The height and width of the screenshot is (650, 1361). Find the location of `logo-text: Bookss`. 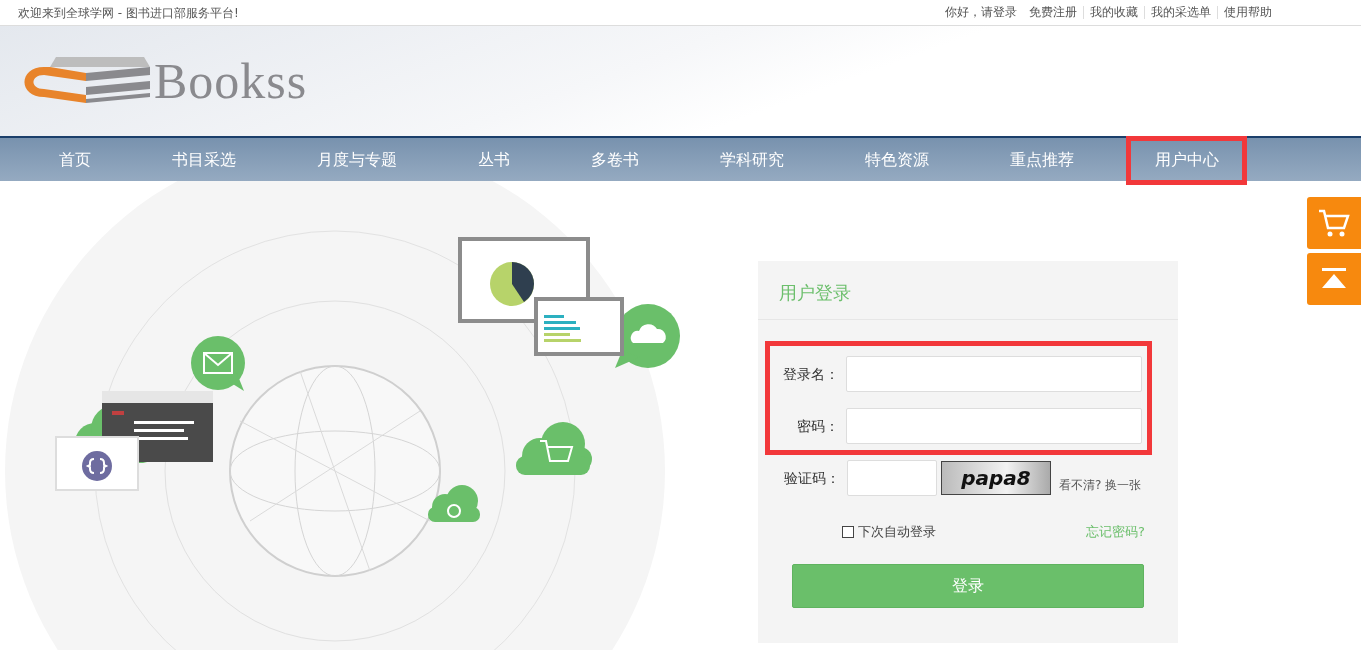

logo-text: Bookss is located at coordinates (231, 81).